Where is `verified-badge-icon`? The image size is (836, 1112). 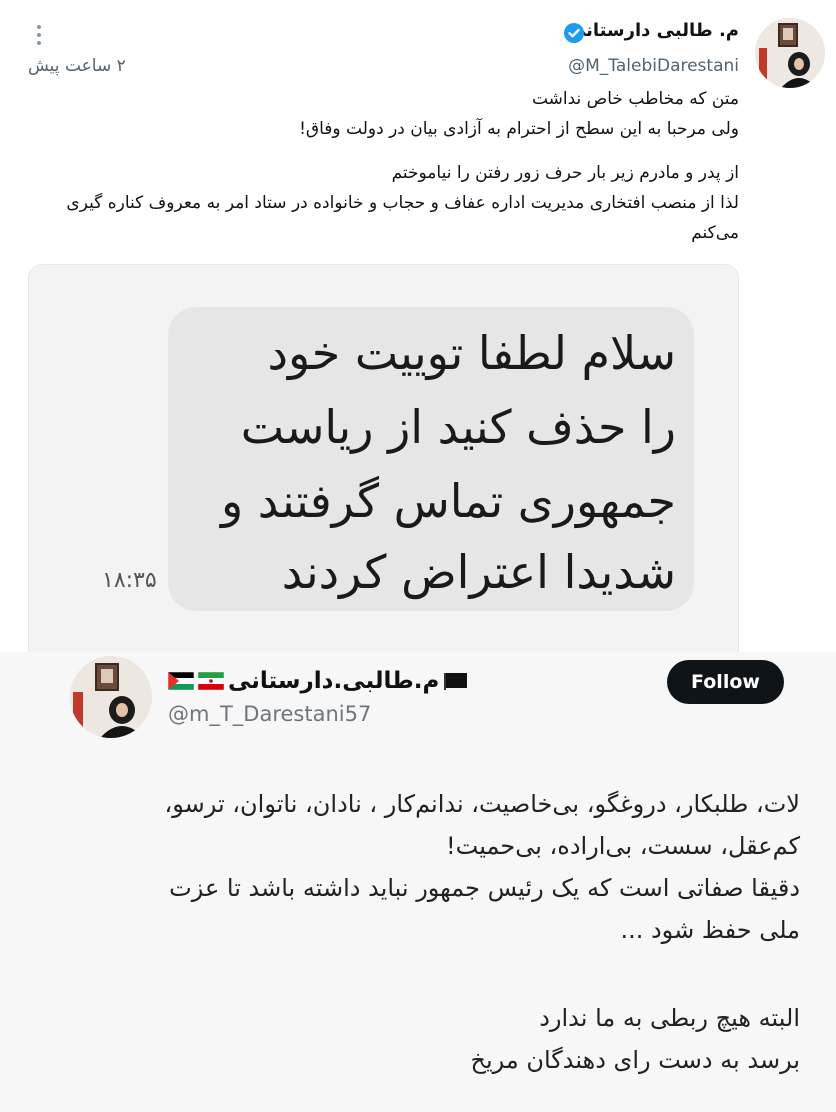
verified-badge-icon is located at coordinates (574, 33).